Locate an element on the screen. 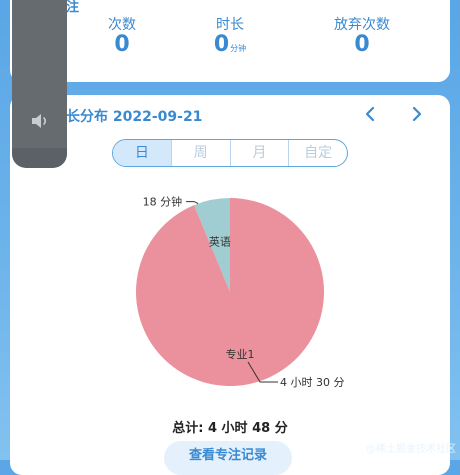  stat-count-label: 次数 is located at coordinates (122, 25).